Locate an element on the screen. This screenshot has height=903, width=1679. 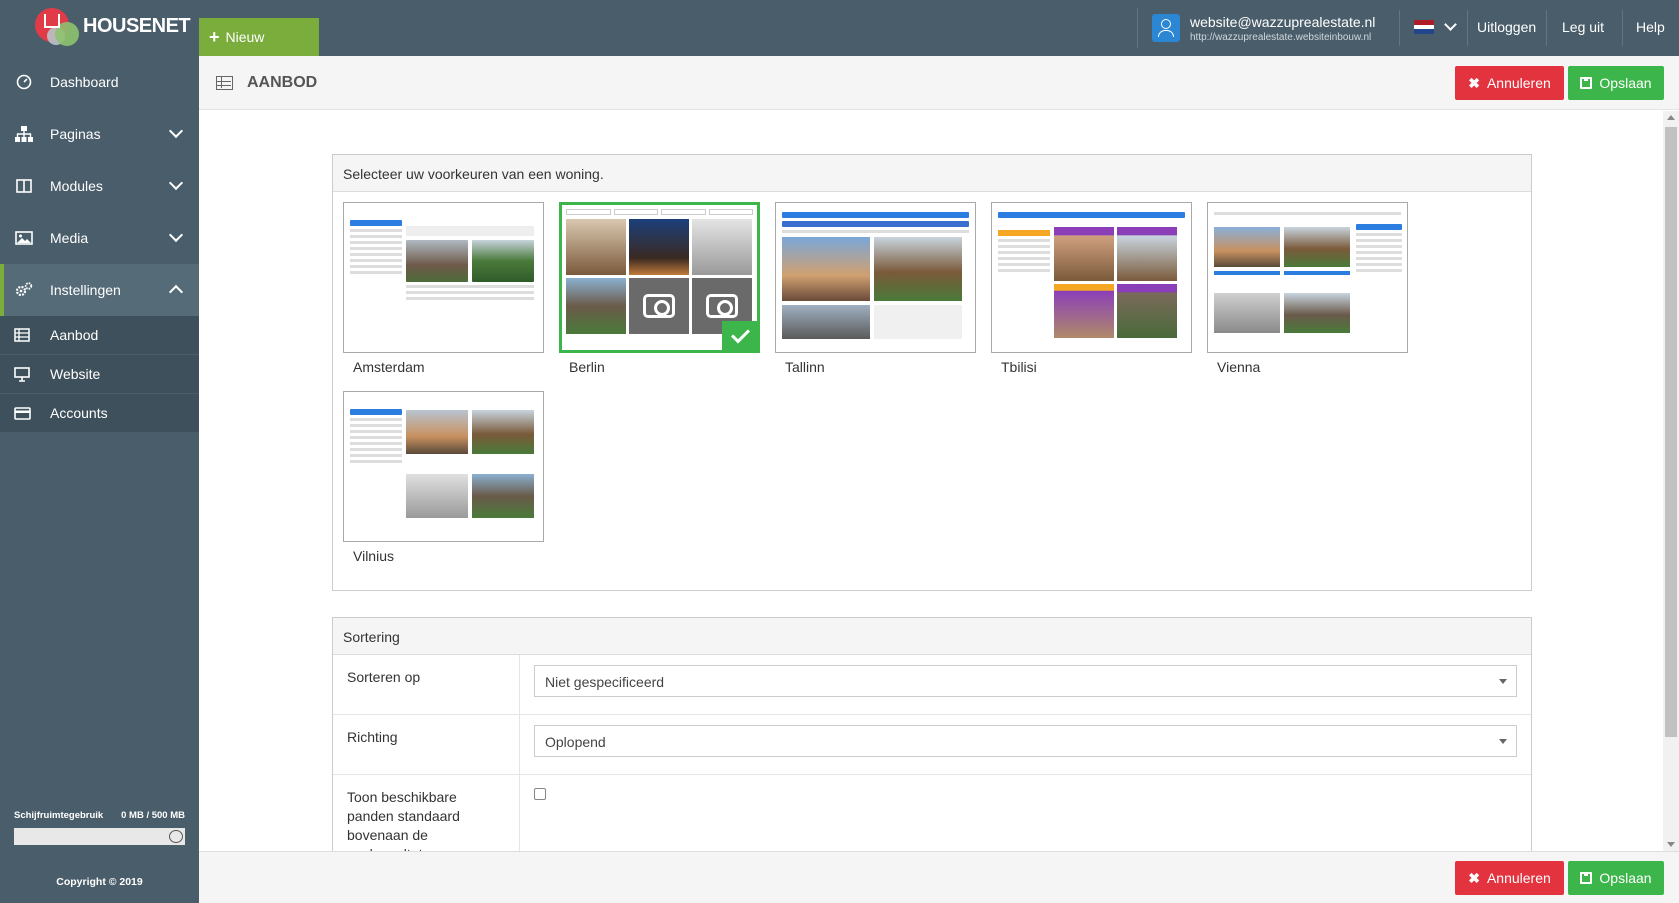
user-email: website@wazzuprealestate.nl is located at coordinates (1283, 21).